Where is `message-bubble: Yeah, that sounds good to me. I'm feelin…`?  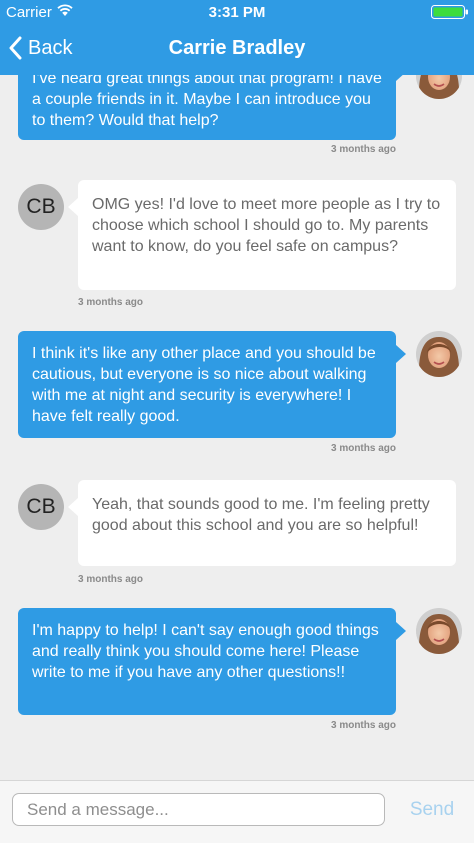 message-bubble: Yeah, that sounds good to me. I'm feelin… is located at coordinates (267, 523).